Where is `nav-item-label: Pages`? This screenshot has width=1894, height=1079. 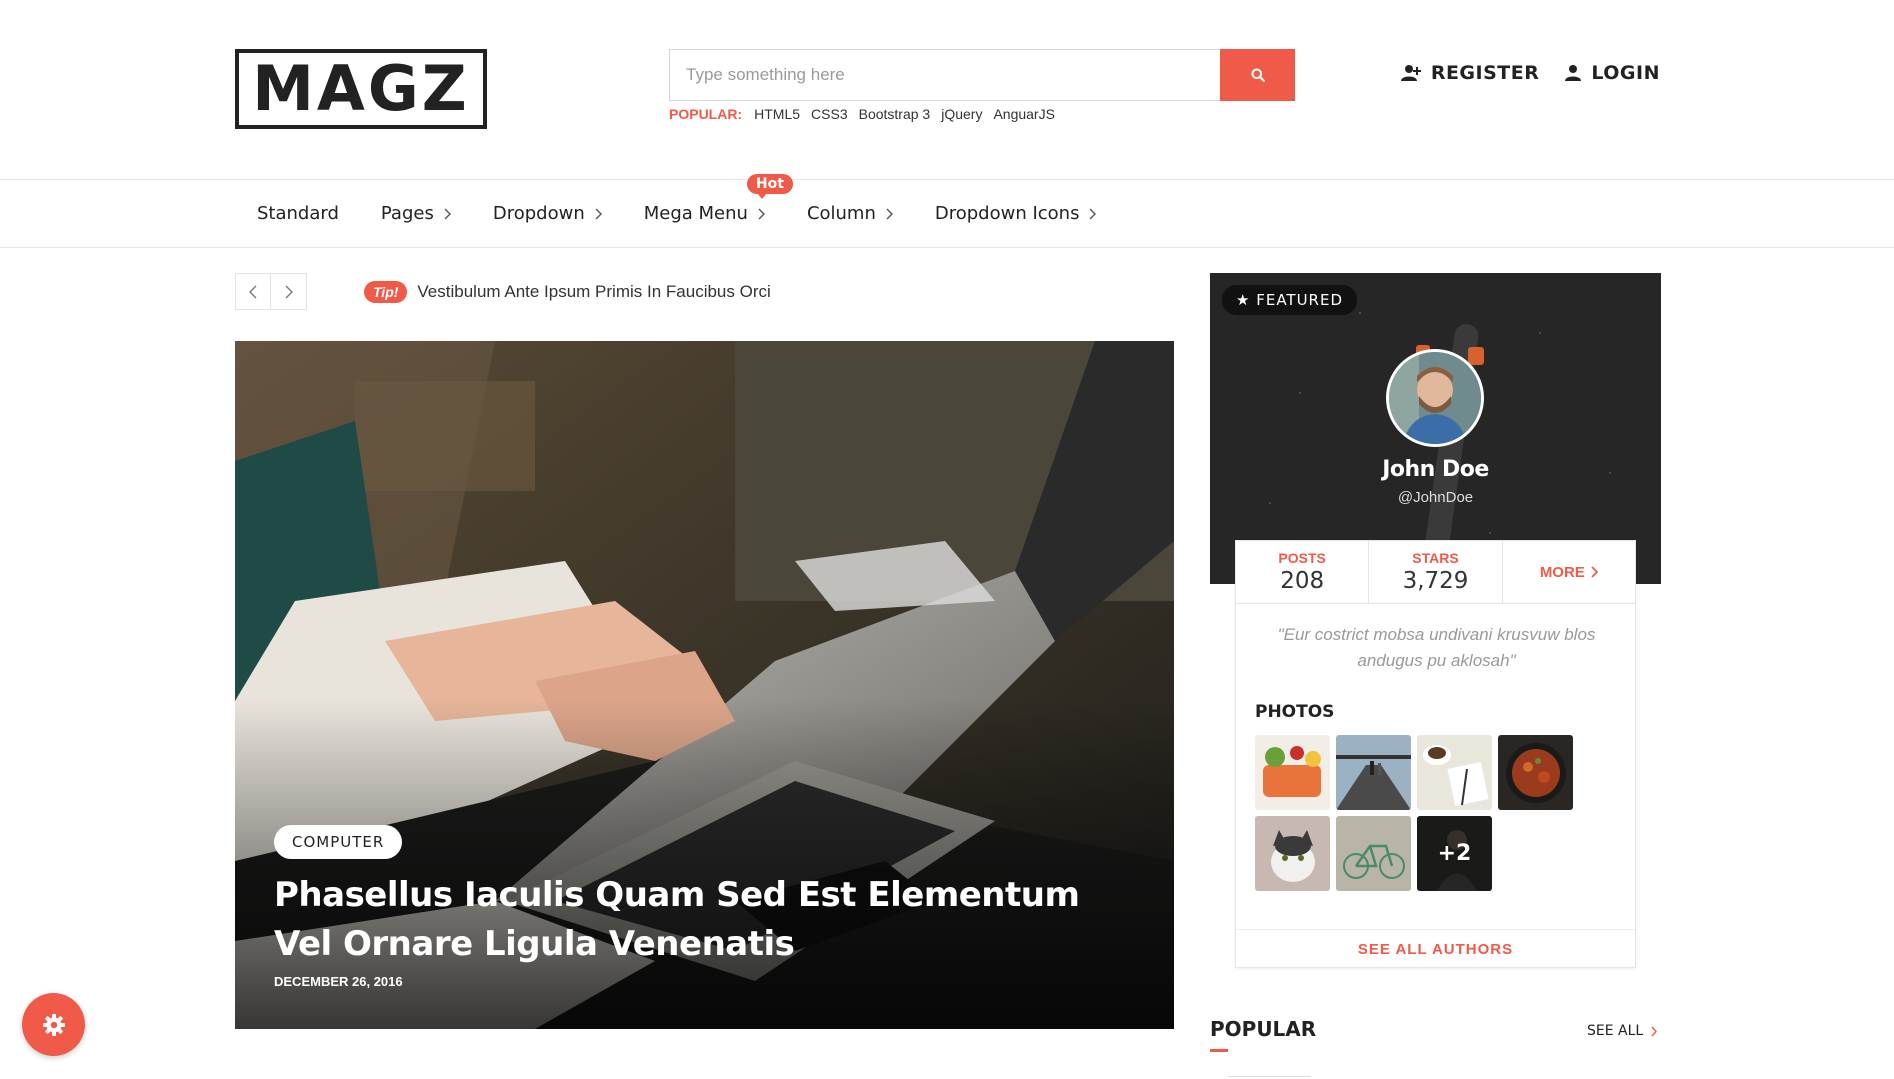
nav-item-label: Pages is located at coordinates (407, 213).